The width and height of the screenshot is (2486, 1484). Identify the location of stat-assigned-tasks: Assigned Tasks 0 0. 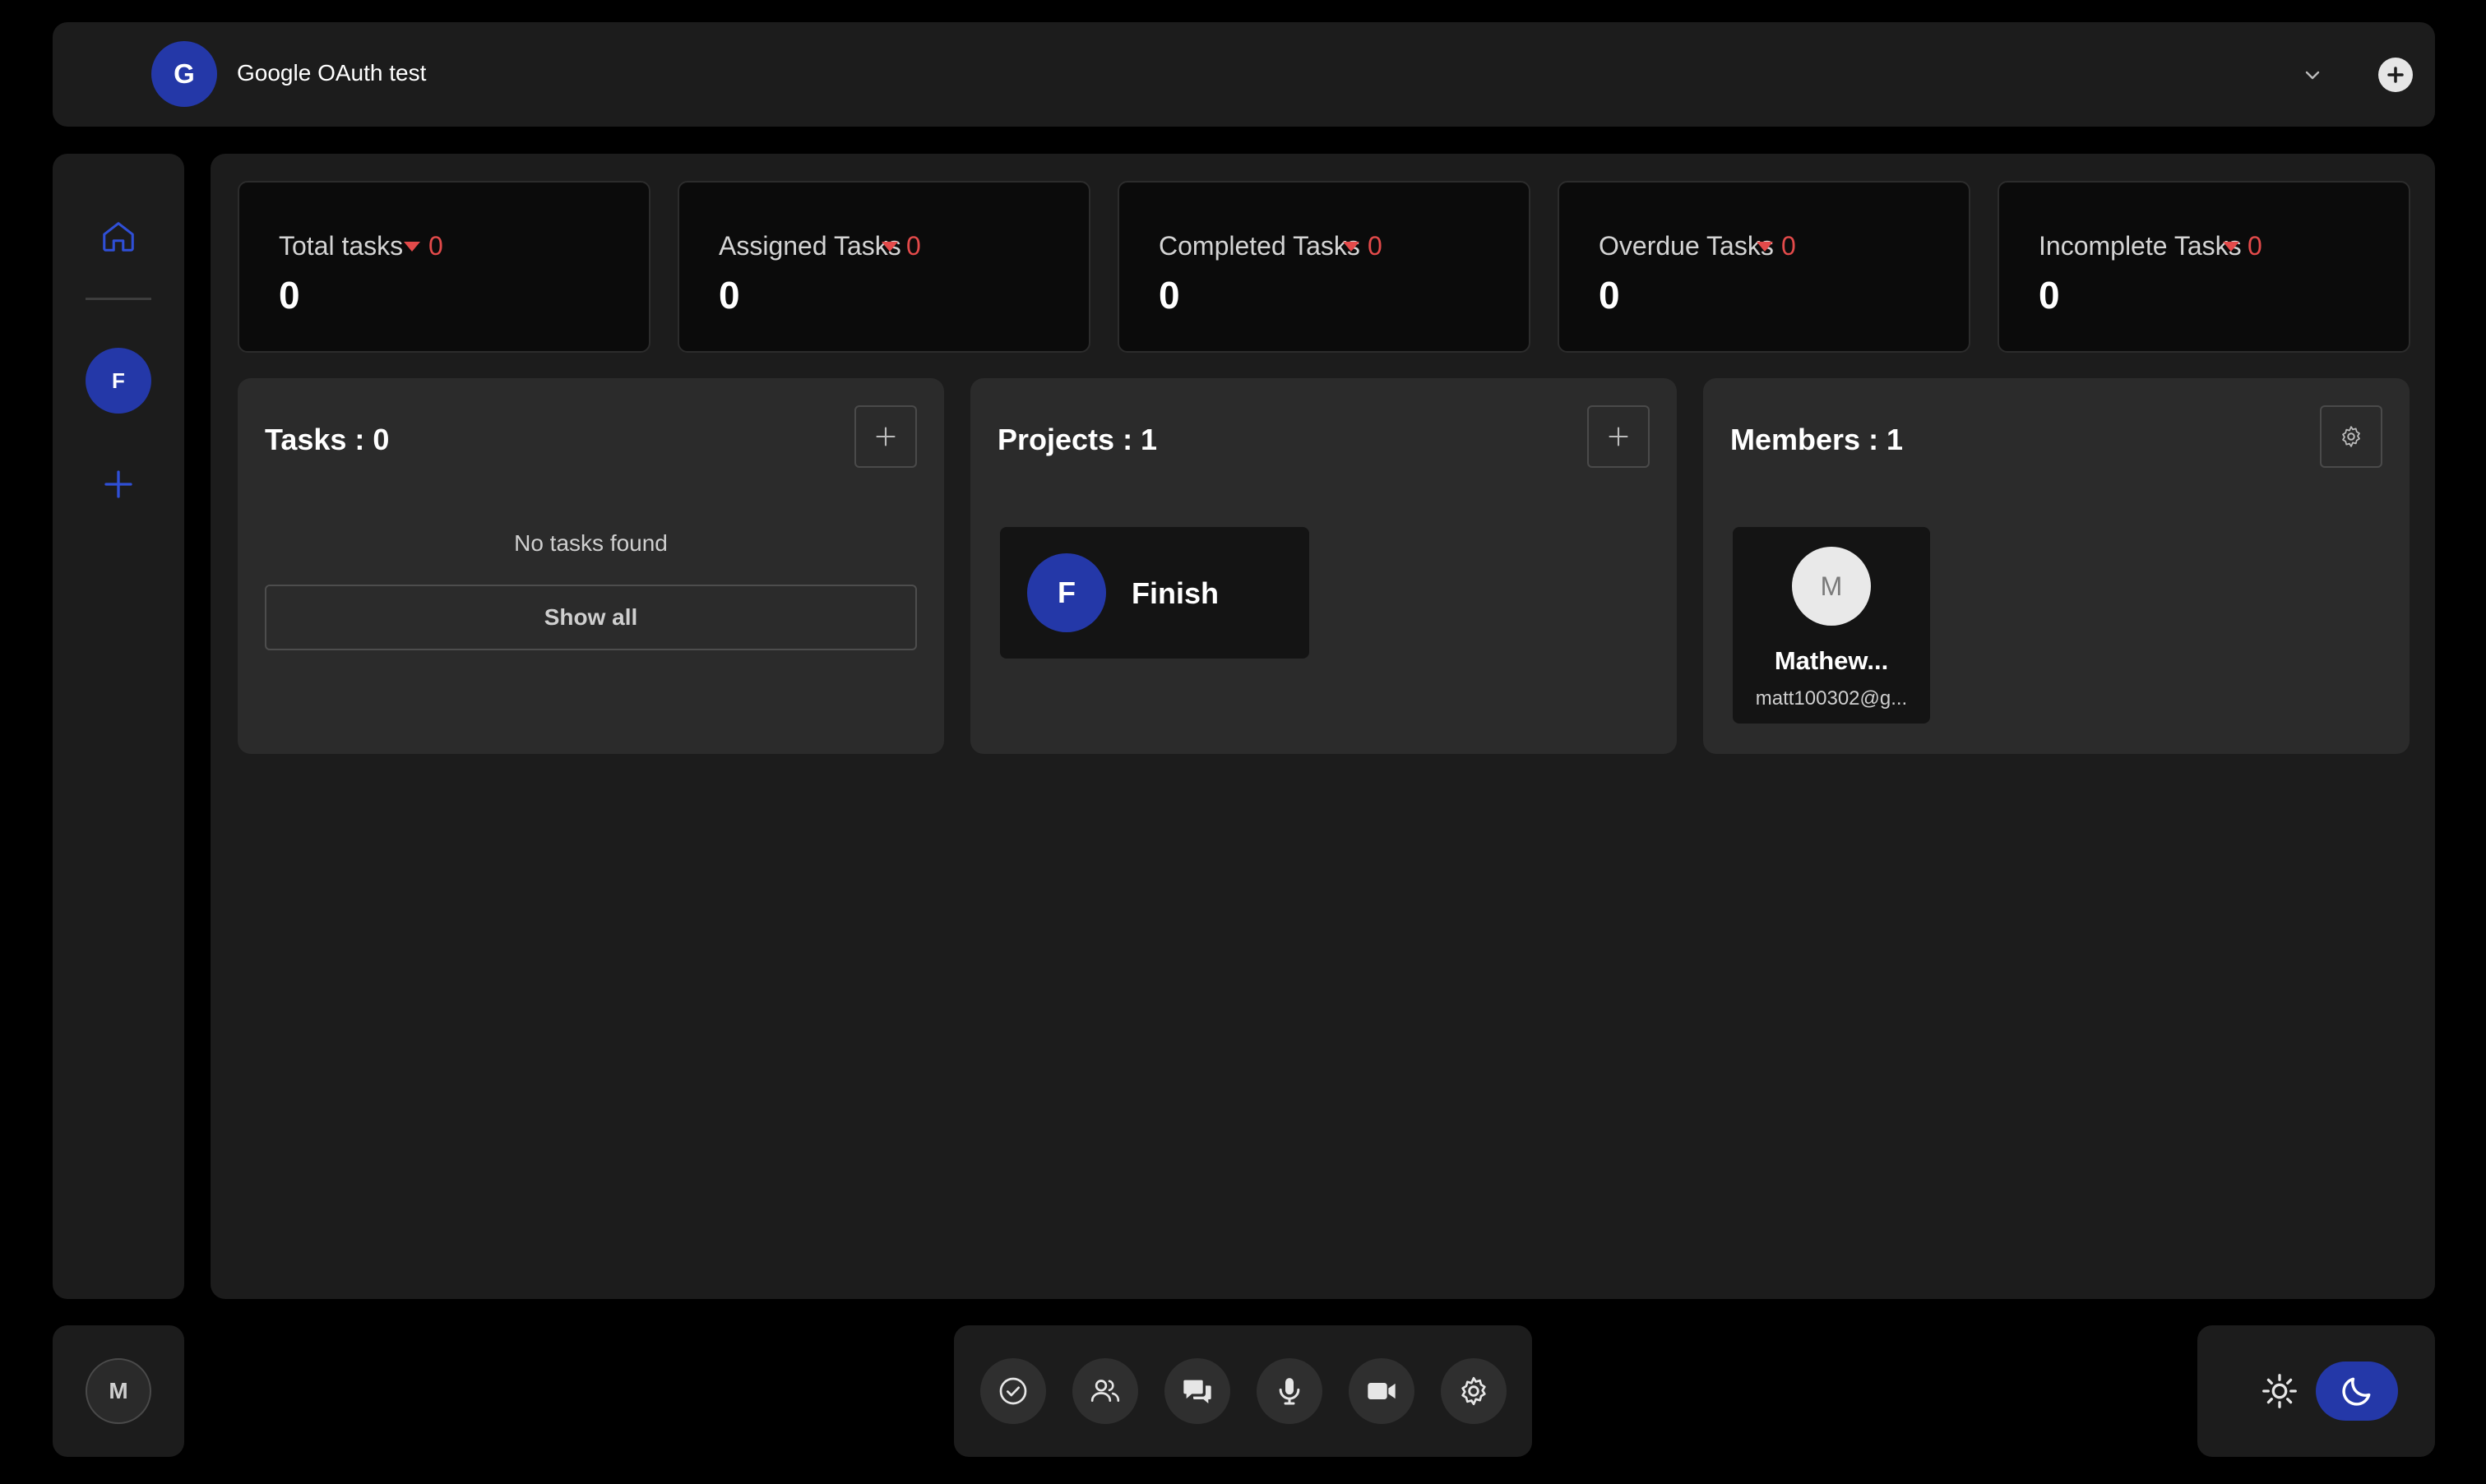
(884, 267).